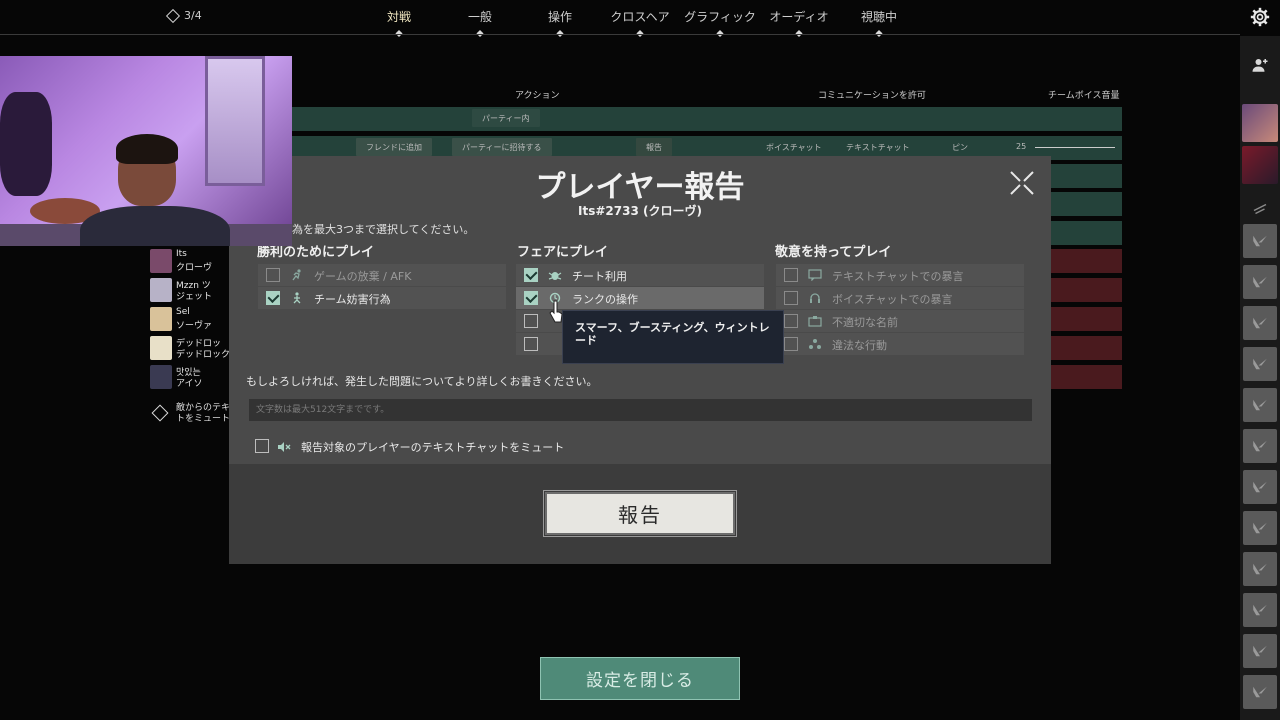 This screenshot has width=1280, height=720. What do you see at coordinates (235, 121) in the screenshot?
I see `webcam-background` at bounding box center [235, 121].